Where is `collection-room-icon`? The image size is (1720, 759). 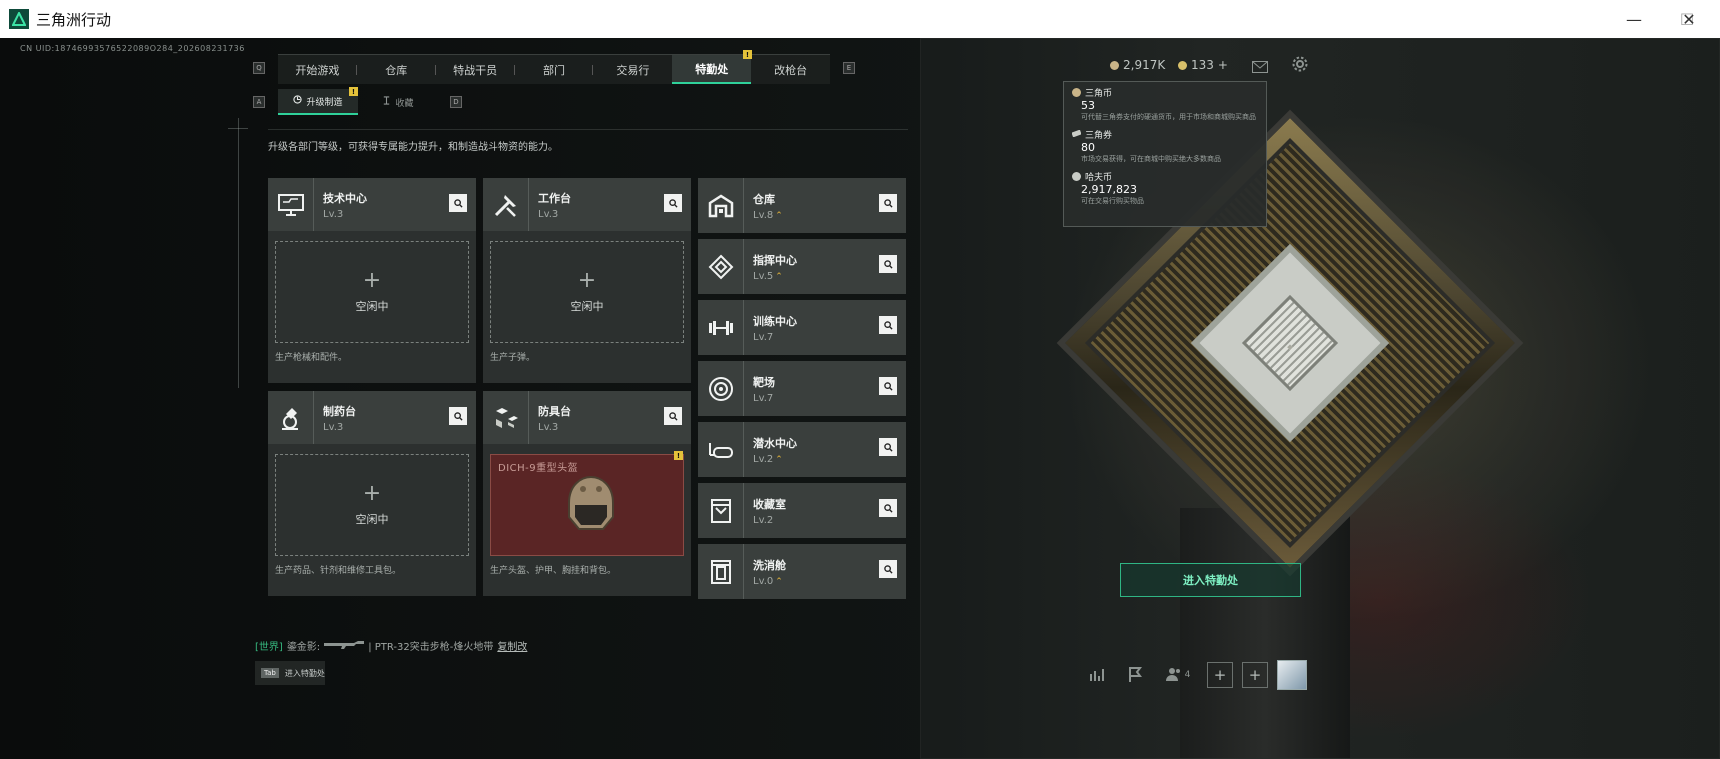 collection-room-icon is located at coordinates (721, 510).